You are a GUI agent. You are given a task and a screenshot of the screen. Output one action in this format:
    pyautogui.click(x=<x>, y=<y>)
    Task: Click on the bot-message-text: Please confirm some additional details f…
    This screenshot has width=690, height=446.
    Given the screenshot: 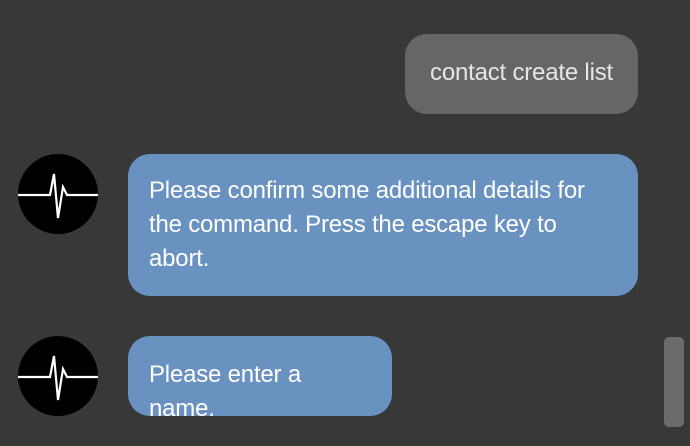 What is the action you would take?
    pyautogui.click(x=367, y=224)
    